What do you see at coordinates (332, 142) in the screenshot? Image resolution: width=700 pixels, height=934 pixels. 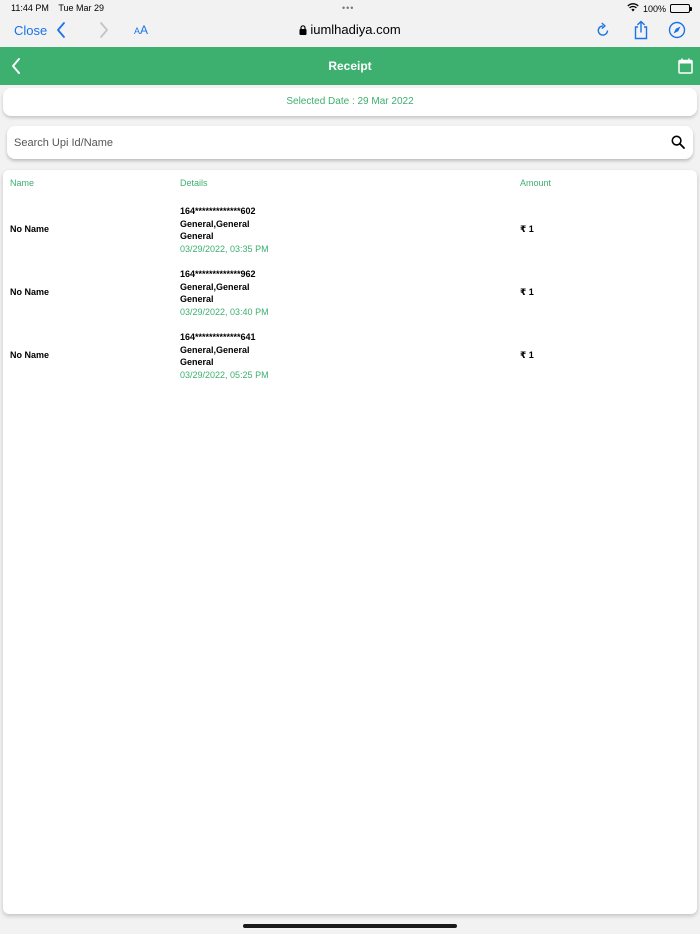 I see `search-input` at bounding box center [332, 142].